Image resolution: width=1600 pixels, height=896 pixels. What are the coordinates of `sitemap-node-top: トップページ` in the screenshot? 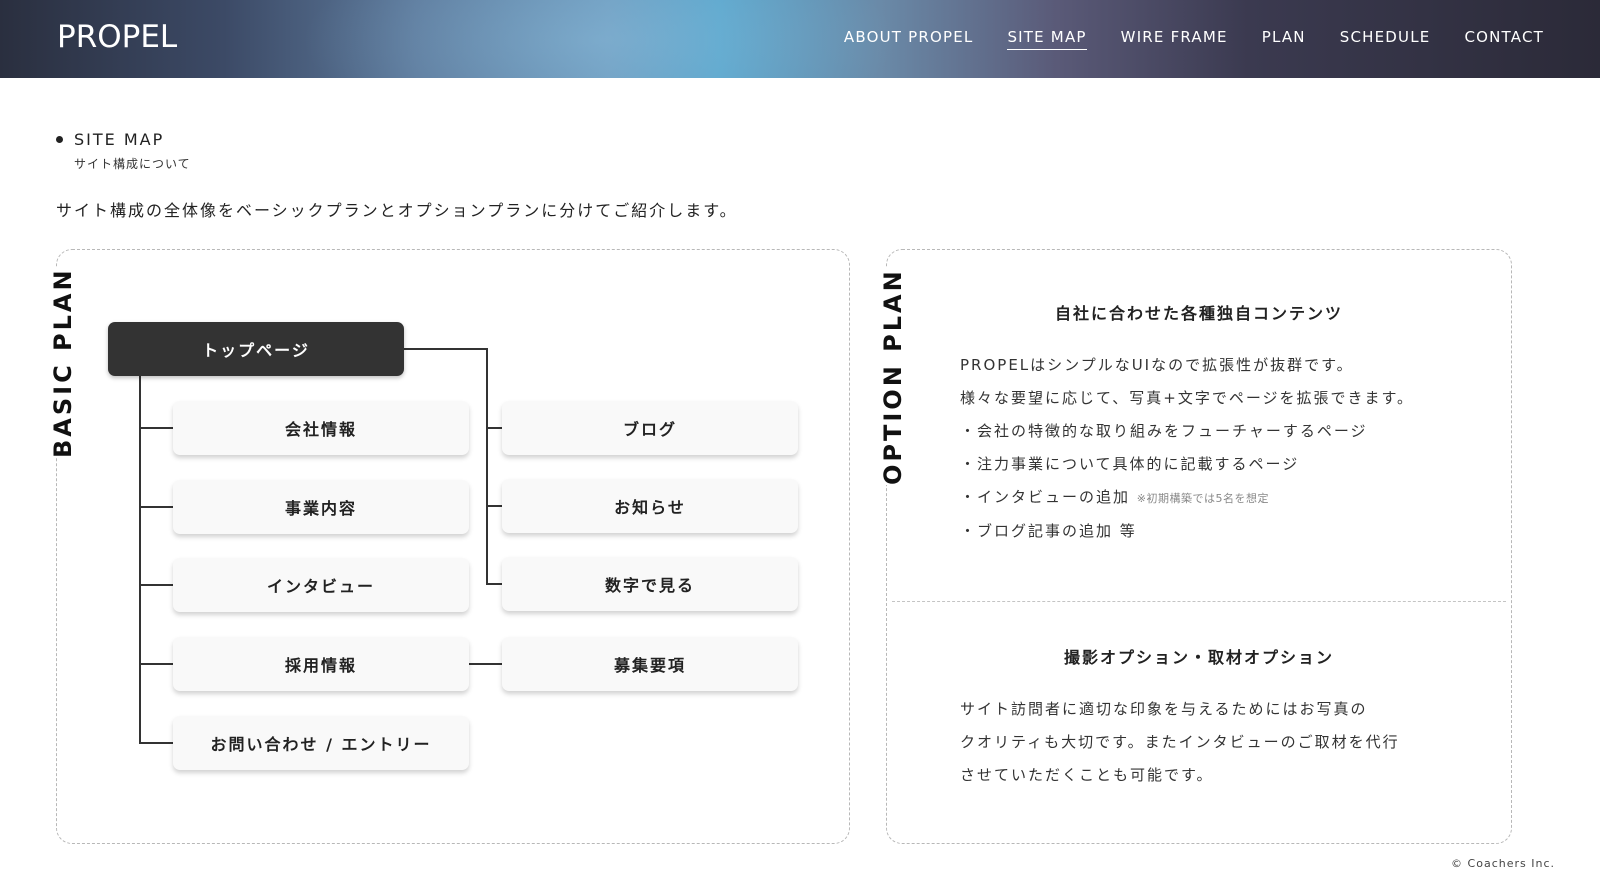 It's located at (256, 349).